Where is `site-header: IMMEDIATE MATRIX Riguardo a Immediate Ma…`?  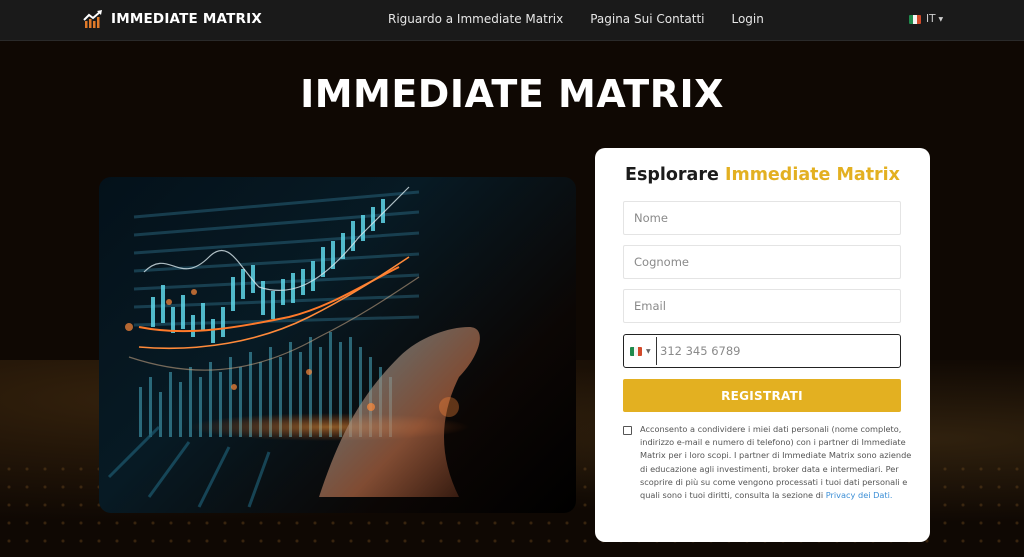 site-header: IMMEDIATE MATRIX Riguardo a Immediate Ma… is located at coordinates (512, 20).